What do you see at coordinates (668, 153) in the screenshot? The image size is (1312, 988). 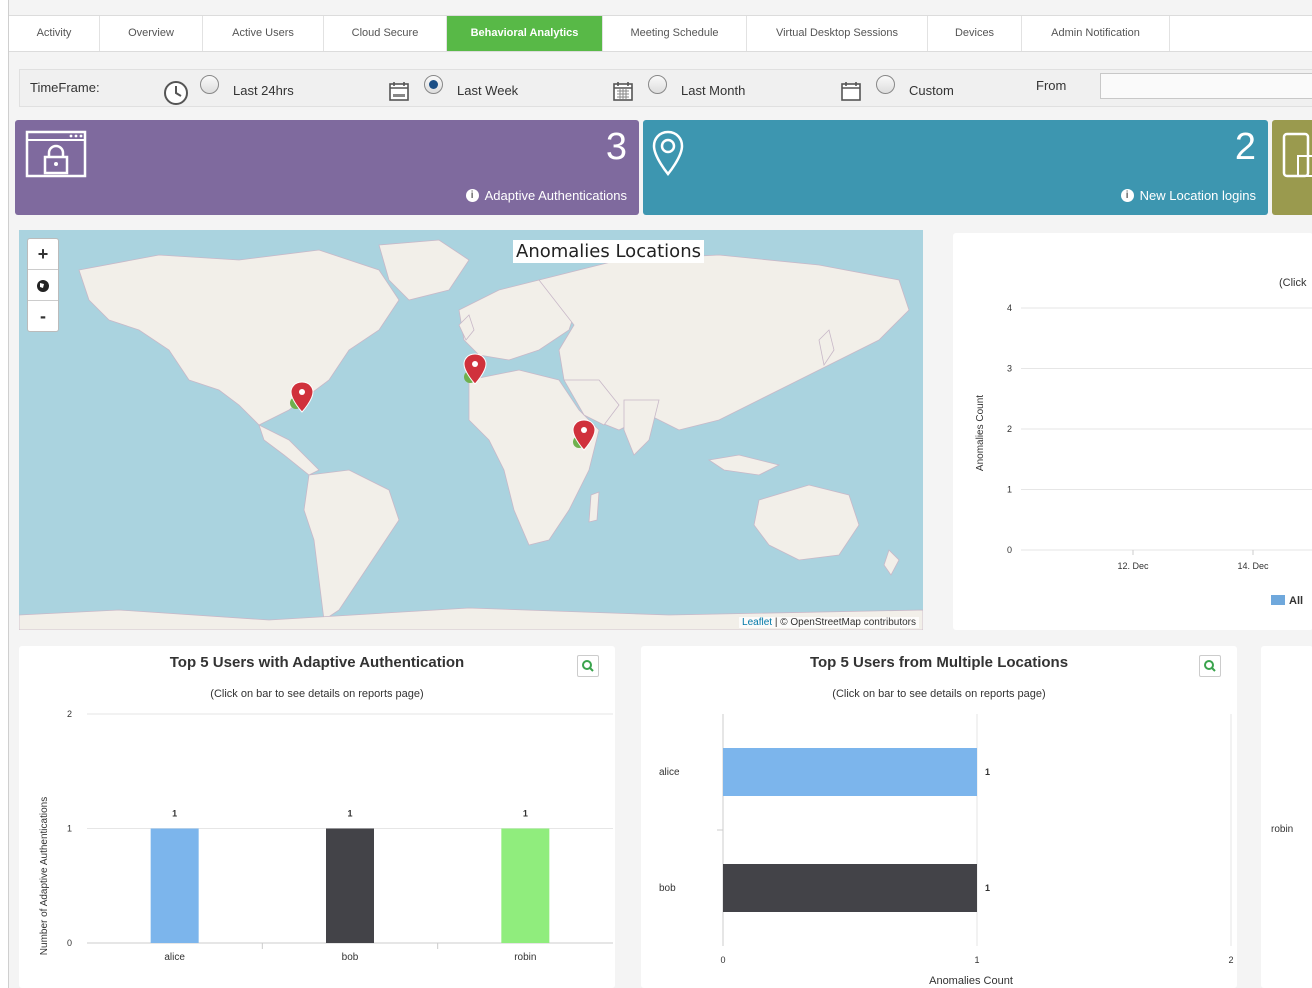 I see `location-pin-icon` at bounding box center [668, 153].